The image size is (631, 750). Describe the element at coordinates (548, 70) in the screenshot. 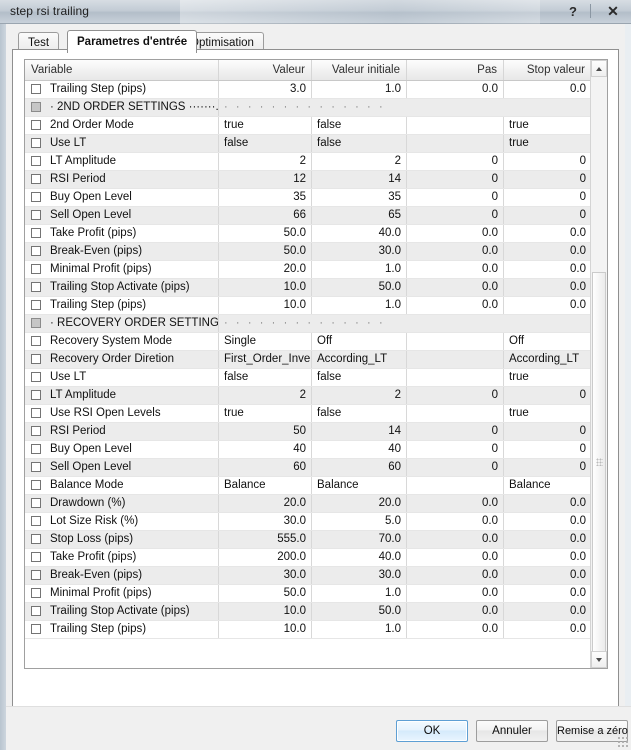

I see `grid-column-header: Stop valeur` at that location.